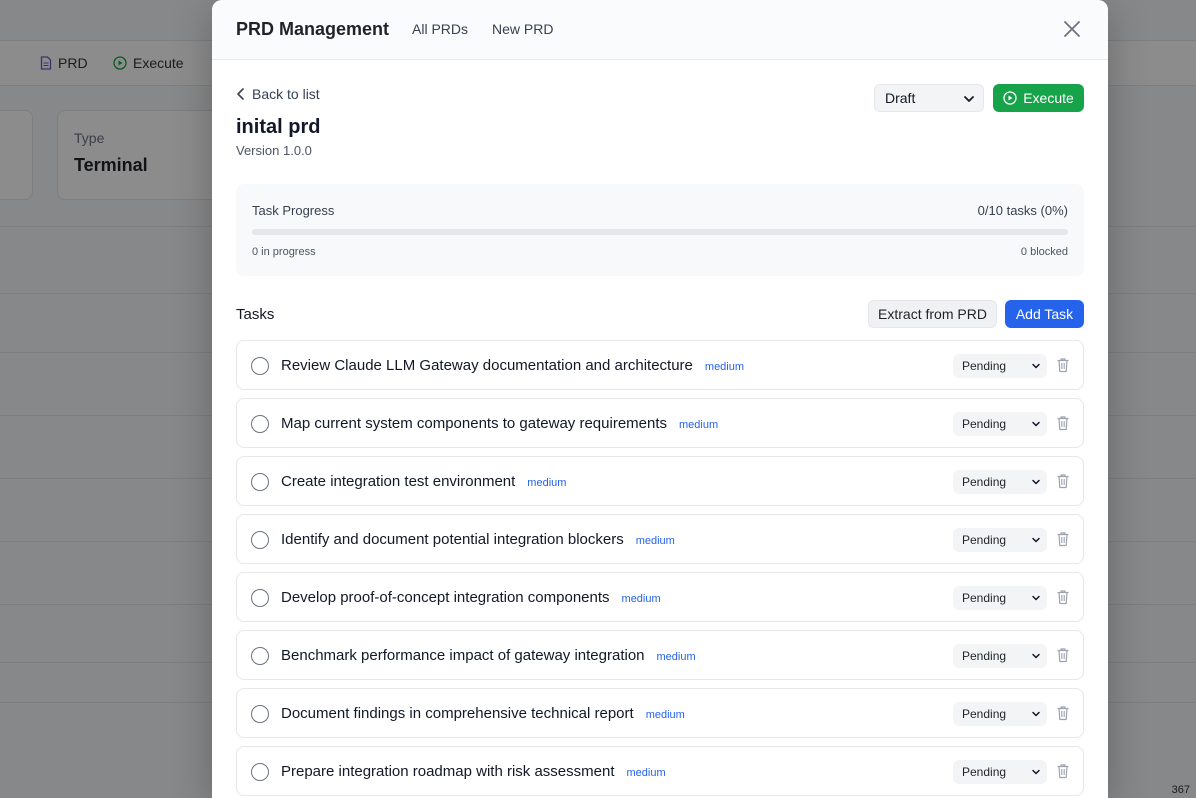 The width and height of the screenshot is (1196, 798). Describe the element at coordinates (293, 210) in the screenshot. I see `task-progress-title: Task Progress` at that location.